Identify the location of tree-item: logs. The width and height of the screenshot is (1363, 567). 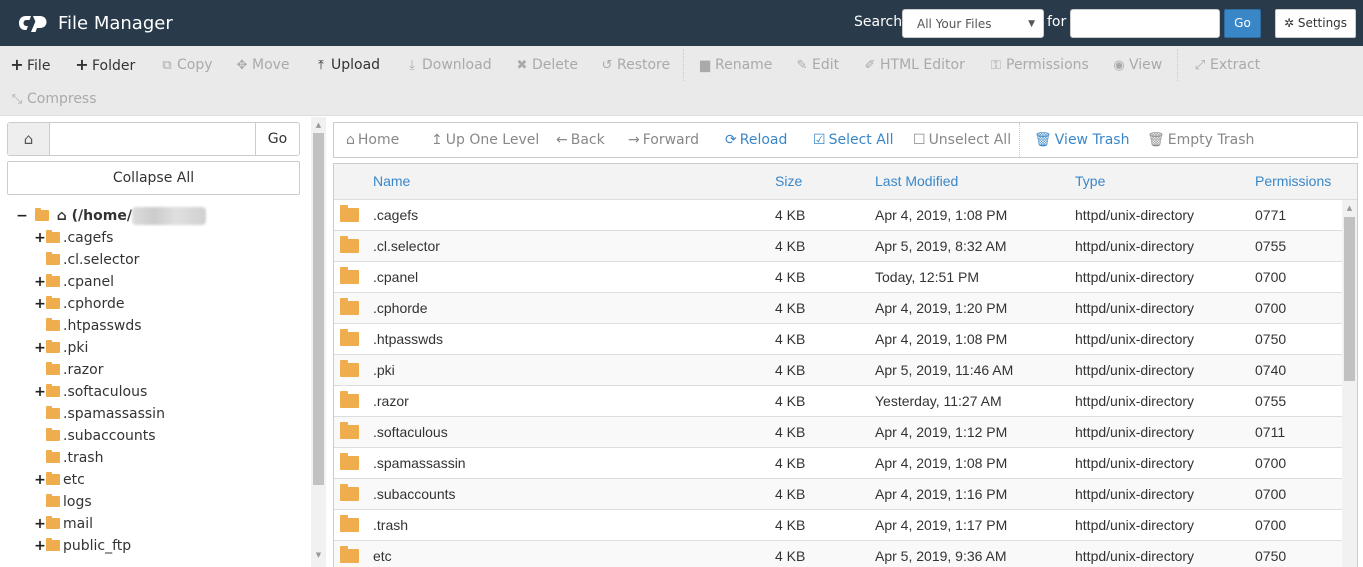
(63, 502).